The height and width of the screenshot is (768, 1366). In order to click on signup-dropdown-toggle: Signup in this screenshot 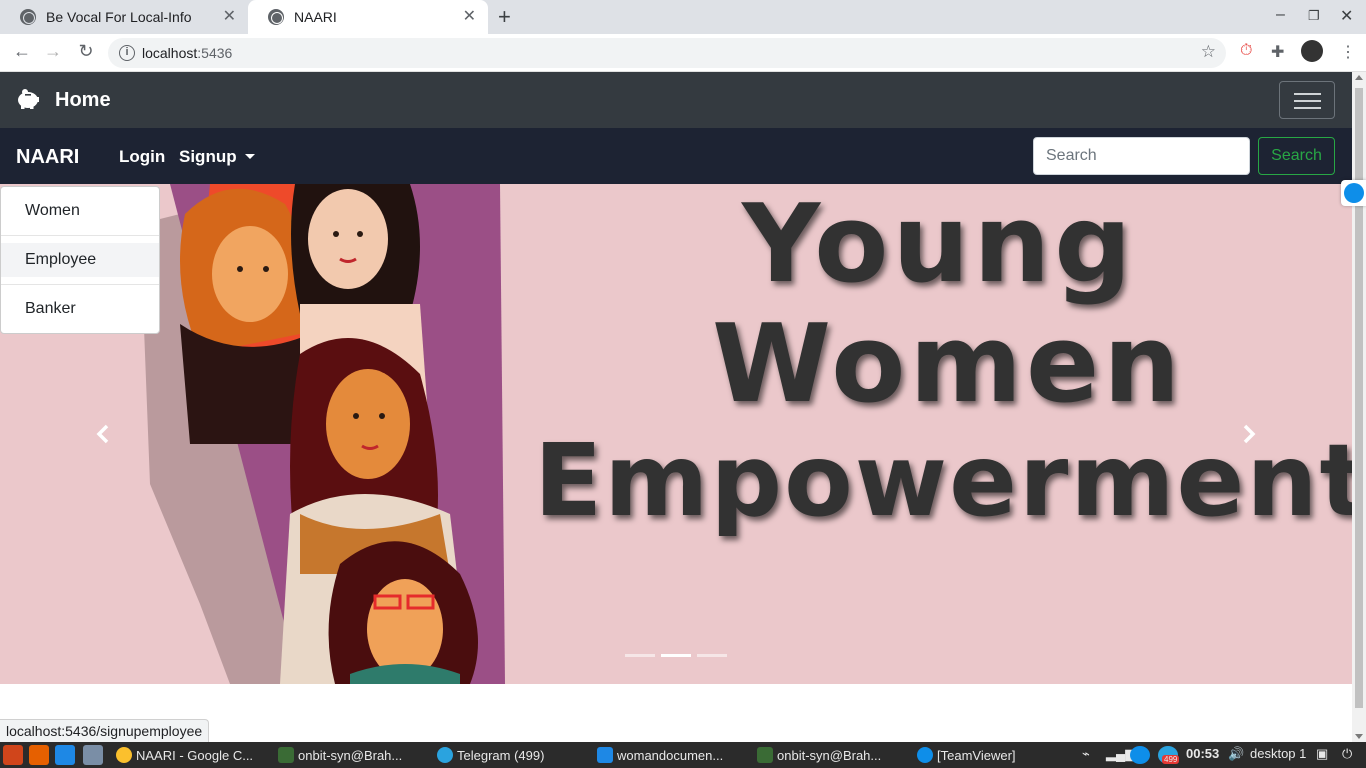, I will do `click(217, 157)`.